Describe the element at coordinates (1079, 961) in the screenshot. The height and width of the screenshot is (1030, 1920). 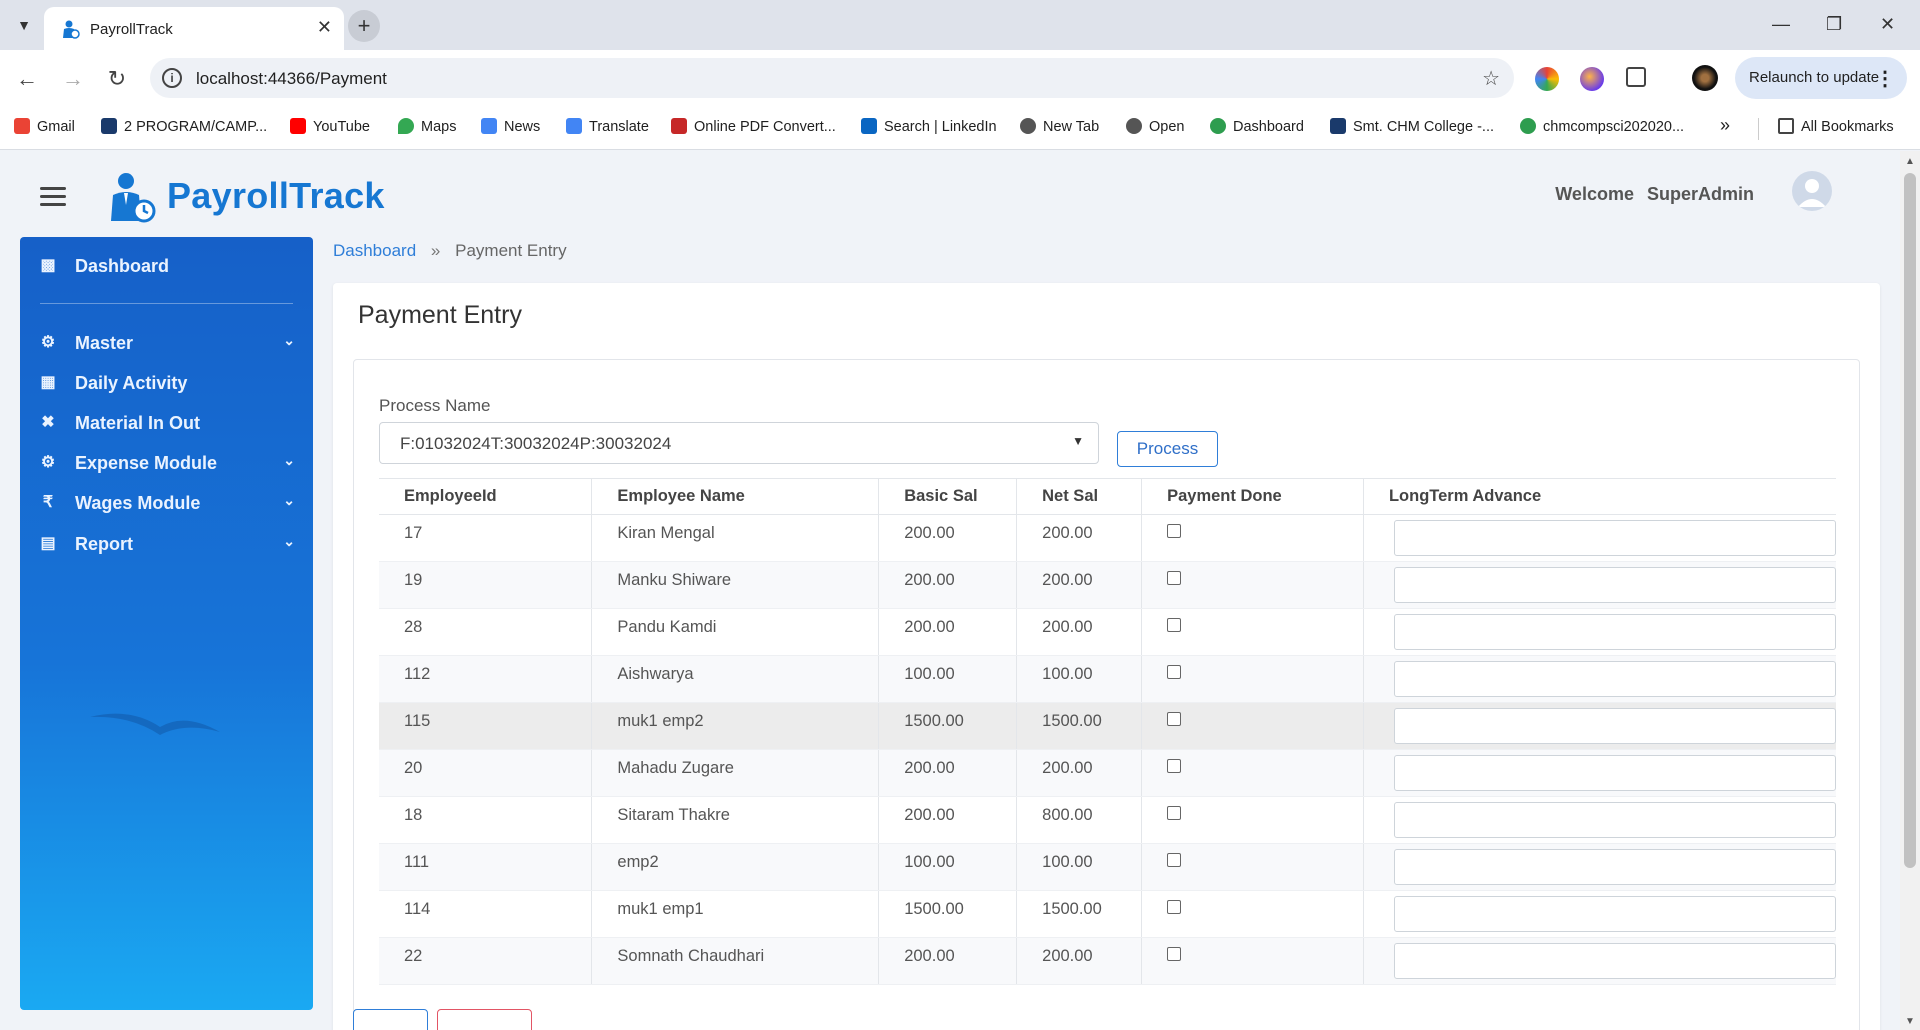
I see `net-sal-cell: 200.00` at that location.